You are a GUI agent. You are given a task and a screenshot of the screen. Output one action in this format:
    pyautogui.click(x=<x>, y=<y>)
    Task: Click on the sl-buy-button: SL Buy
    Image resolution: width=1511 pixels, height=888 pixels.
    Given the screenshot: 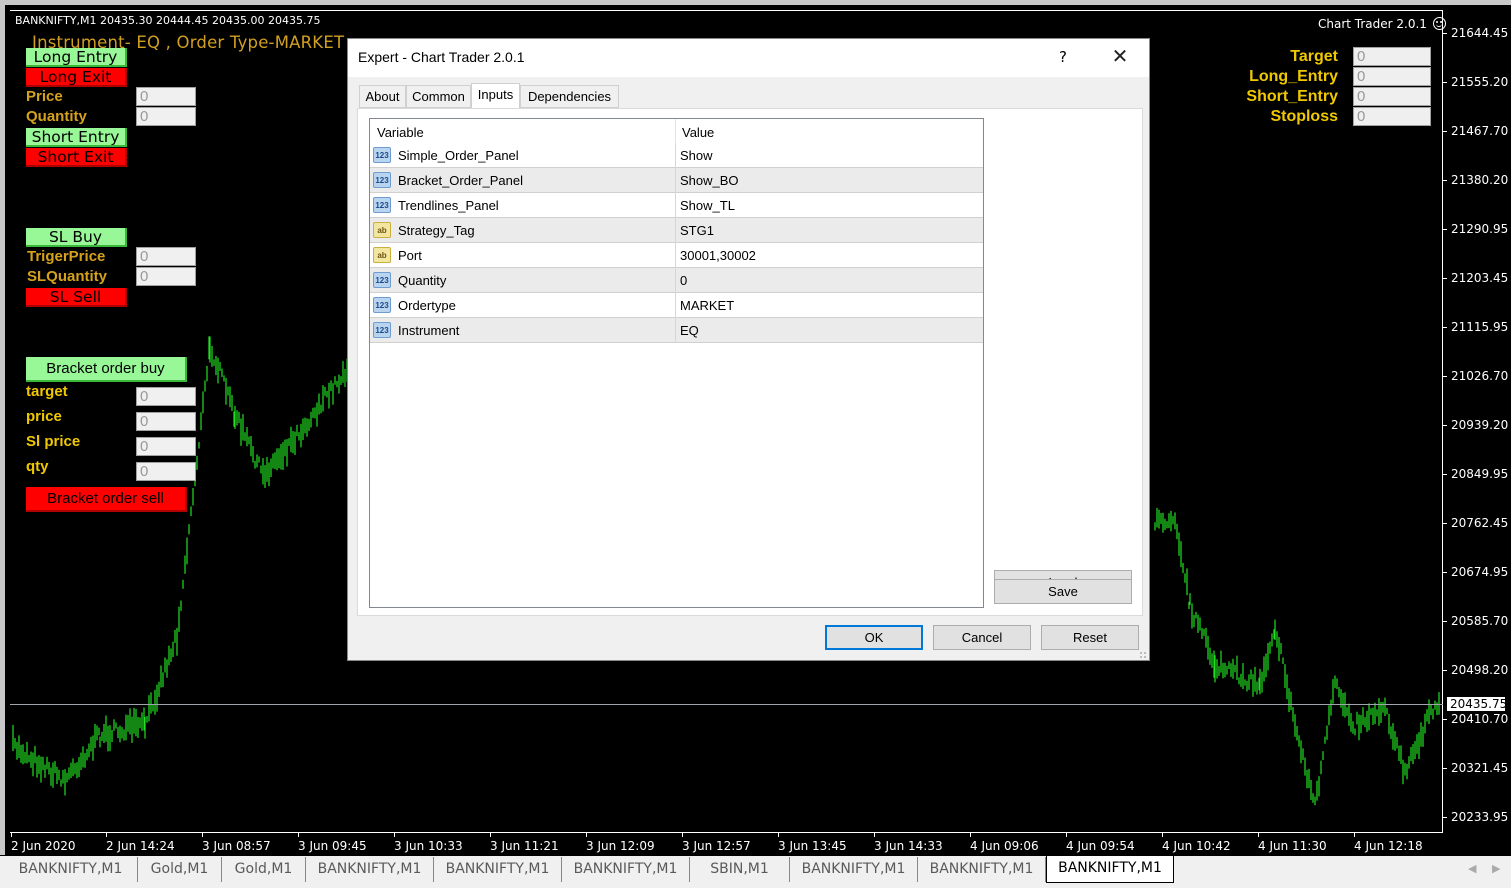 What is the action you would take?
    pyautogui.click(x=76, y=237)
    